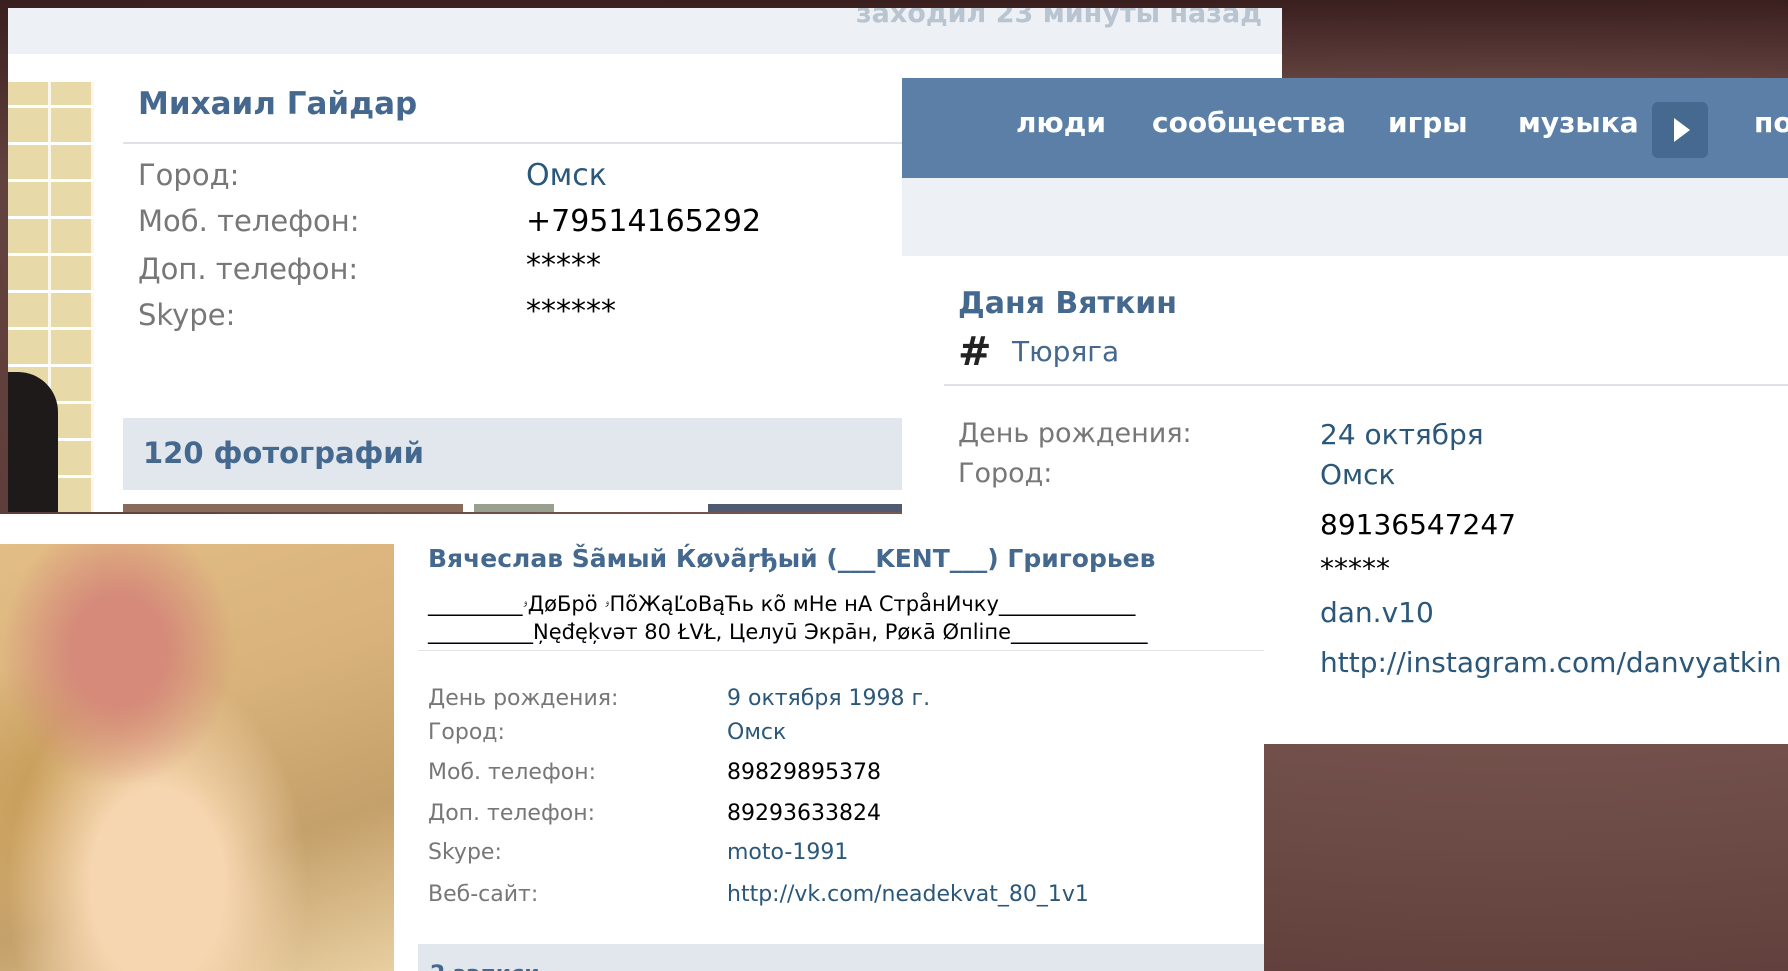  Describe the element at coordinates (1061, 122) in the screenshot. I see `nav-people: люди` at that location.